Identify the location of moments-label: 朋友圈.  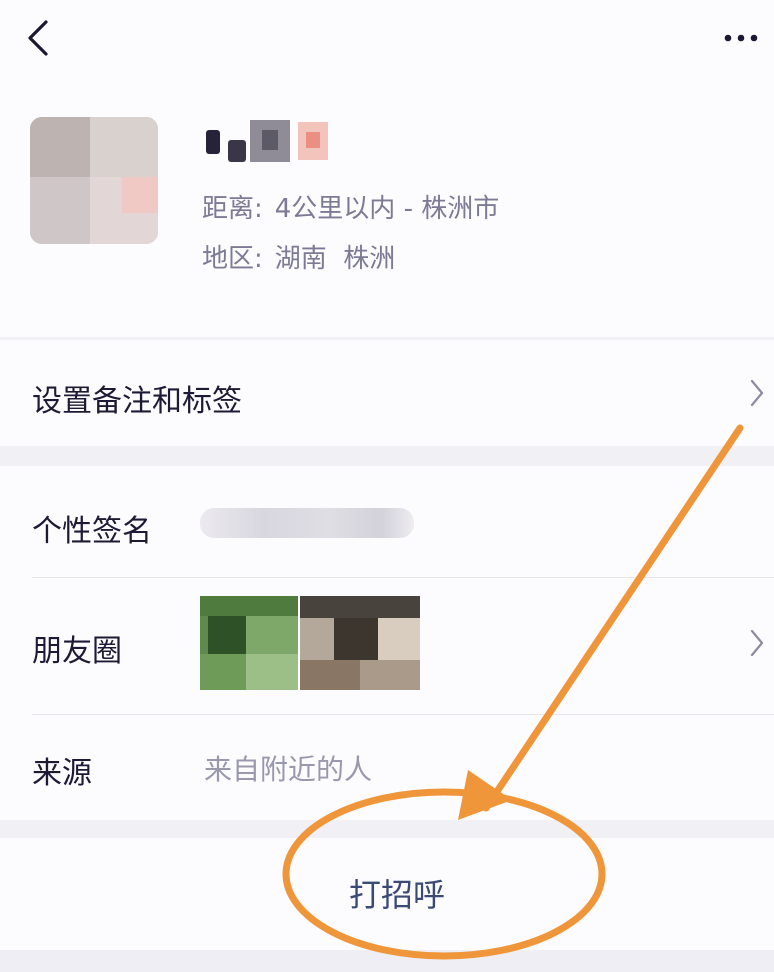
(77, 651).